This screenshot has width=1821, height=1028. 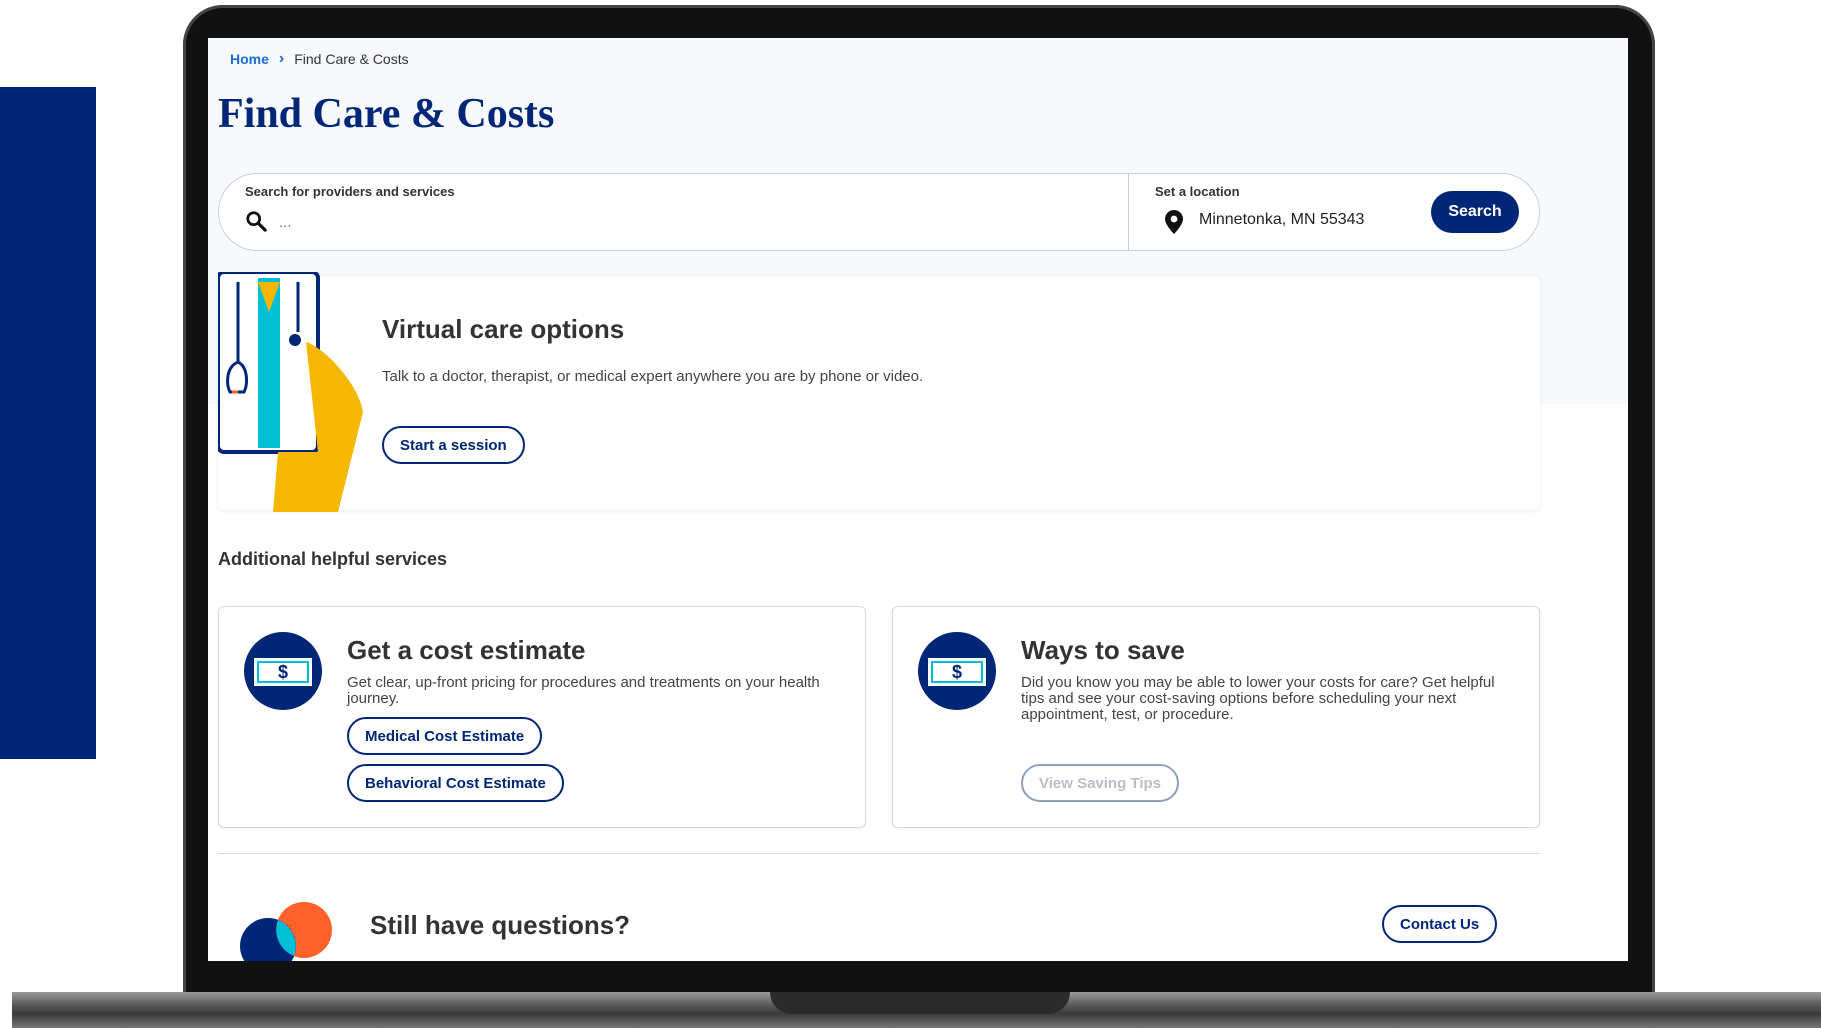 I want to click on section-divider, so click(x=879, y=853).